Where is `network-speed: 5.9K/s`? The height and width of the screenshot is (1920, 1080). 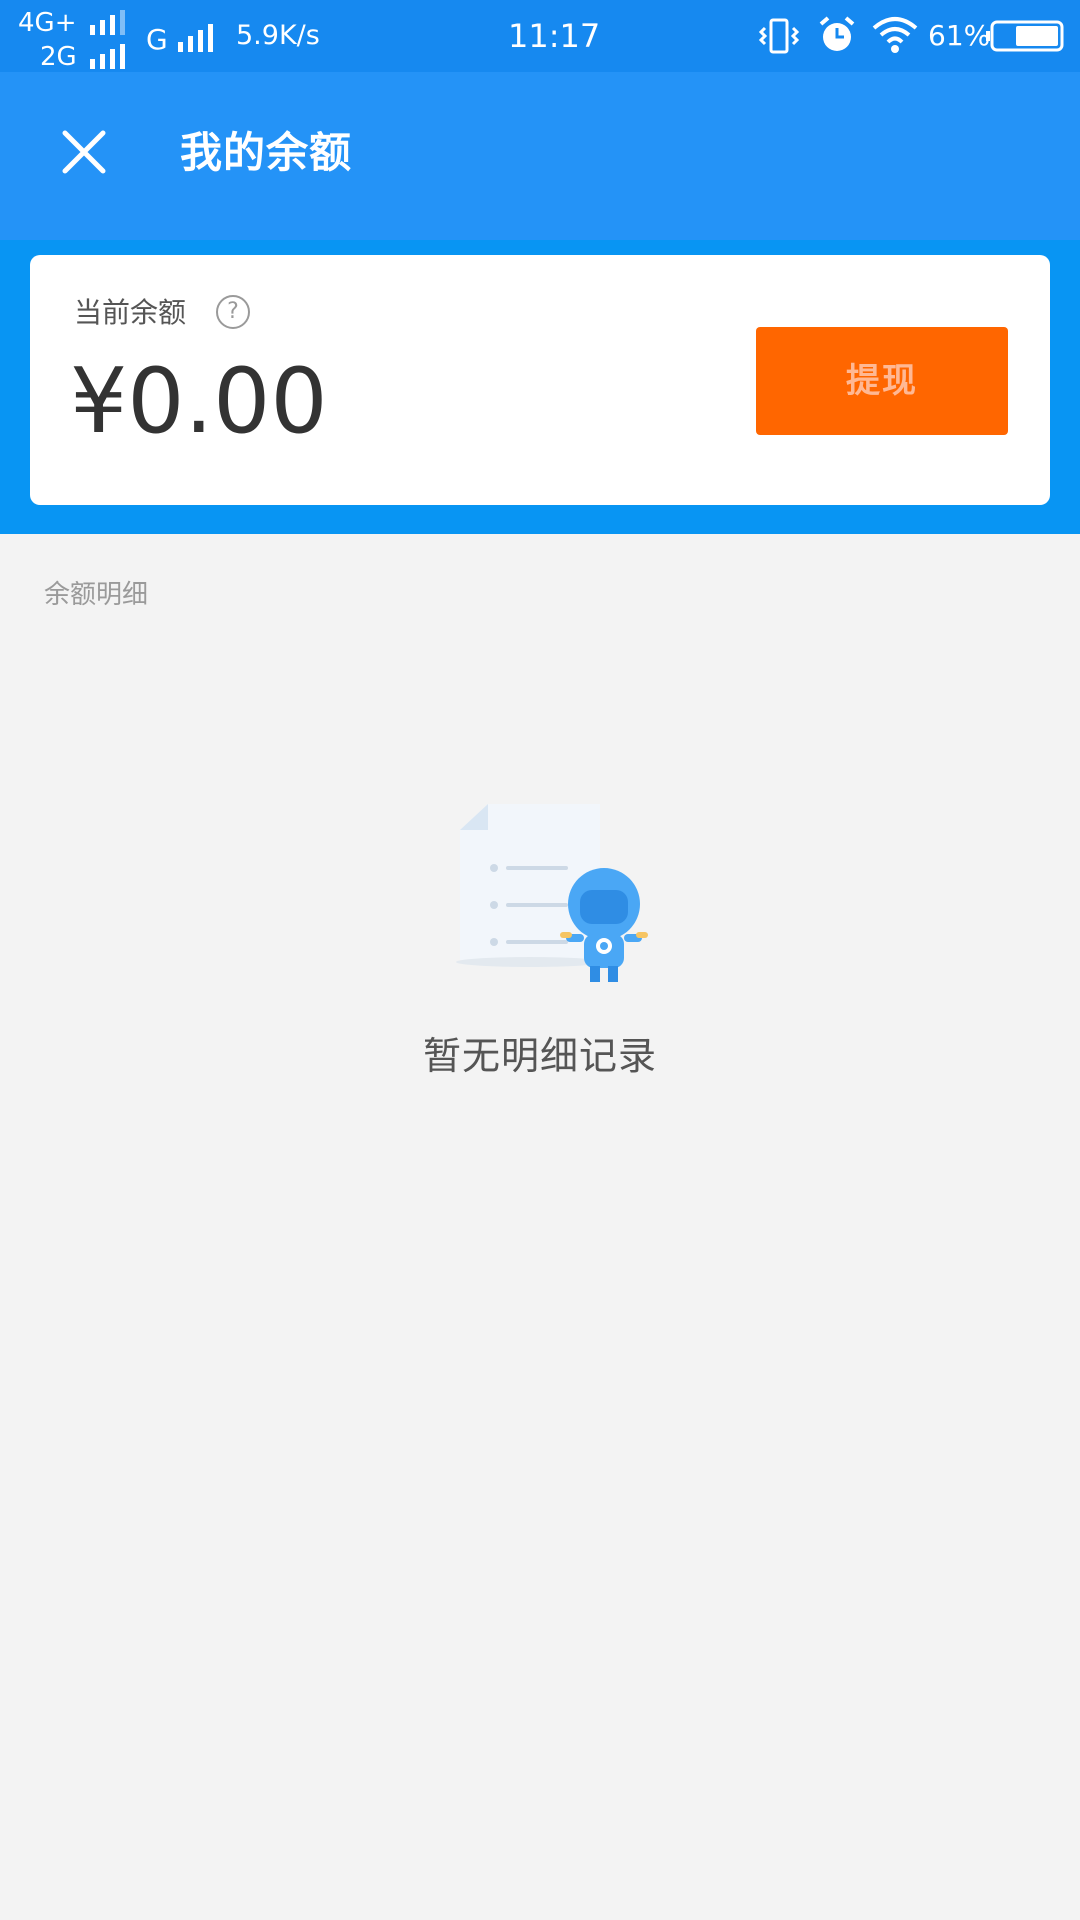 network-speed: 5.9K/s is located at coordinates (278, 35).